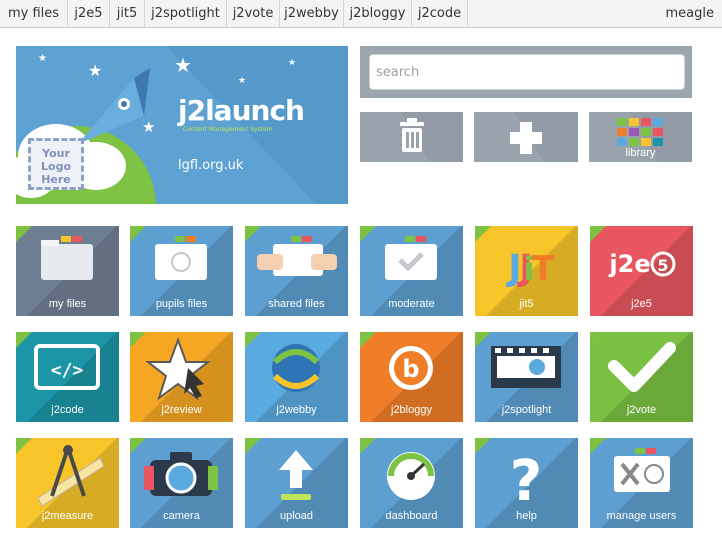 The width and height of the screenshot is (722, 537). What do you see at coordinates (181, 304) in the screenshot?
I see `tile-label: pupils files` at bounding box center [181, 304].